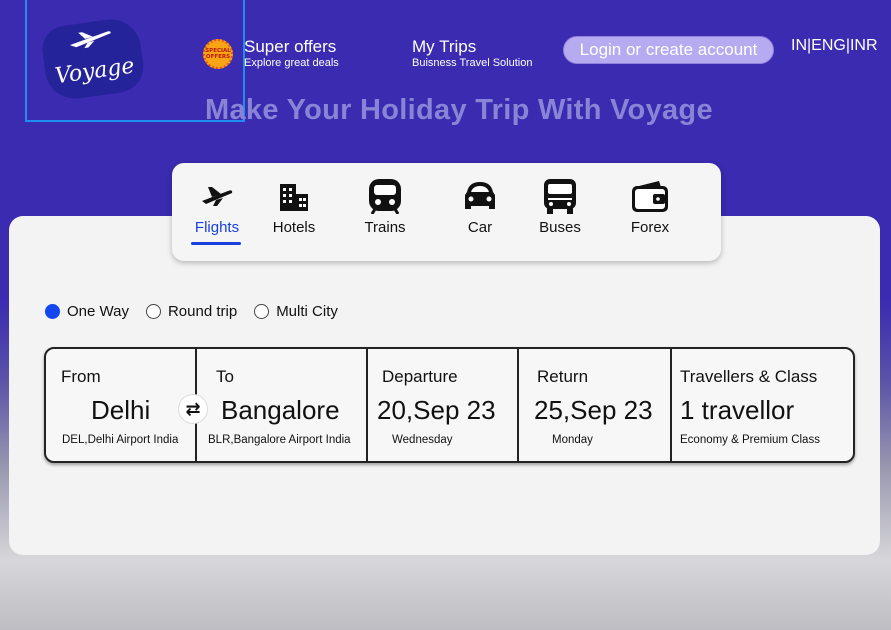  Describe the element at coordinates (290, 46) in the screenshot. I see `super-offers-title: Super offers` at that location.